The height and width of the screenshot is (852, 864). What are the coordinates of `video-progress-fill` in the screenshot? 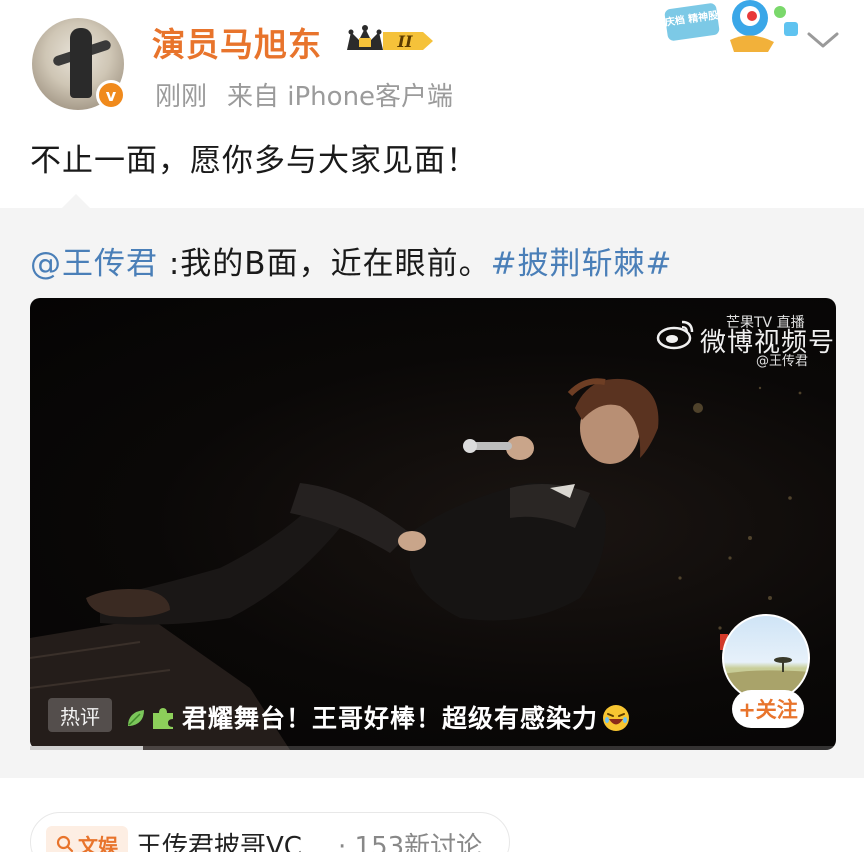 It's located at (86, 748).